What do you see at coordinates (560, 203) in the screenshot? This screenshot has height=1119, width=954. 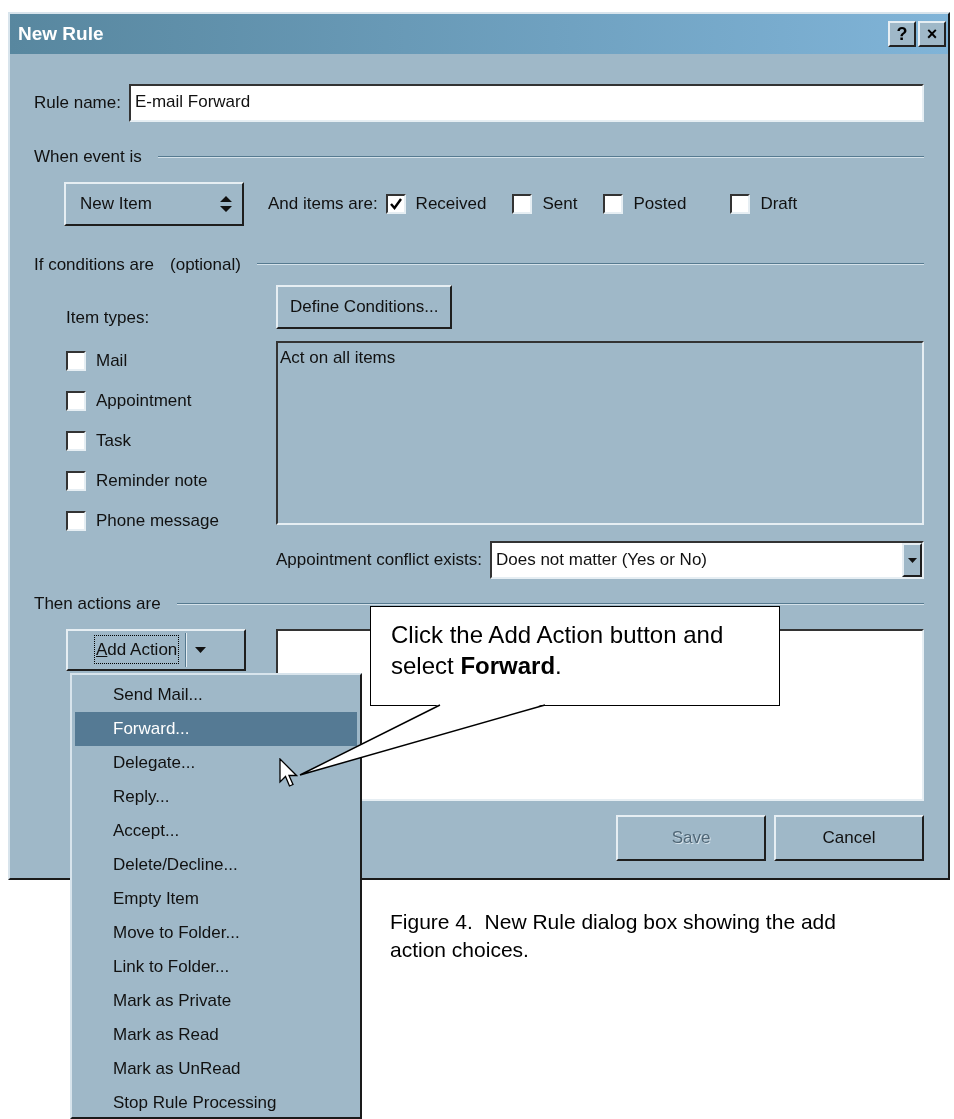 I see `checkbox-label: Sent` at bounding box center [560, 203].